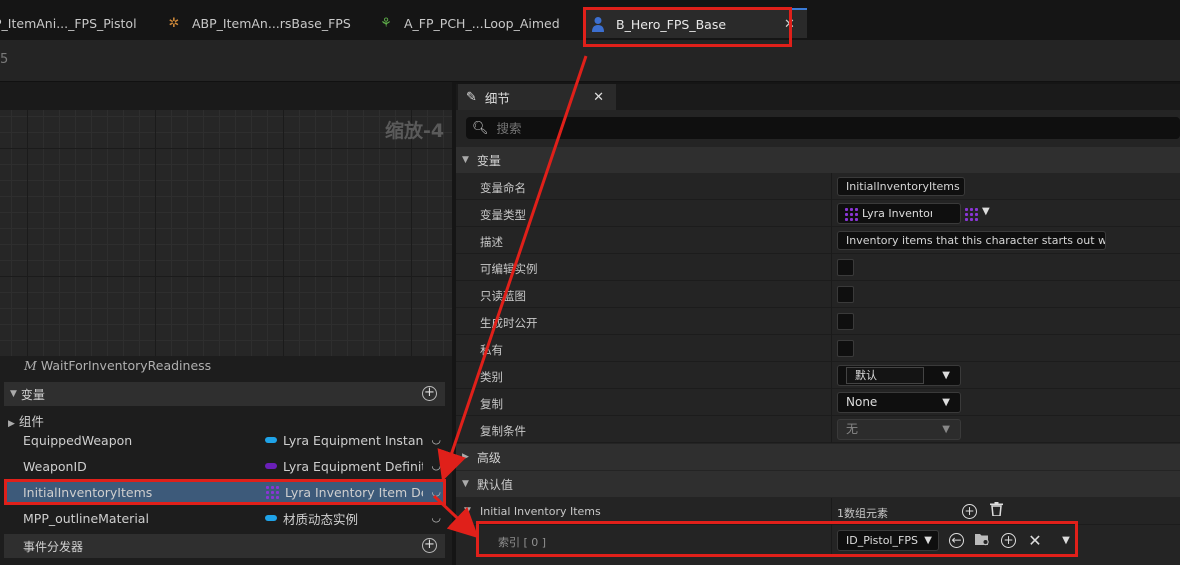 The width and height of the screenshot is (1180, 565). What do you see at coordinates (471, 97) in the screenshot?
I see `pencil-icon: ✎` at bounding box center [471, 97].